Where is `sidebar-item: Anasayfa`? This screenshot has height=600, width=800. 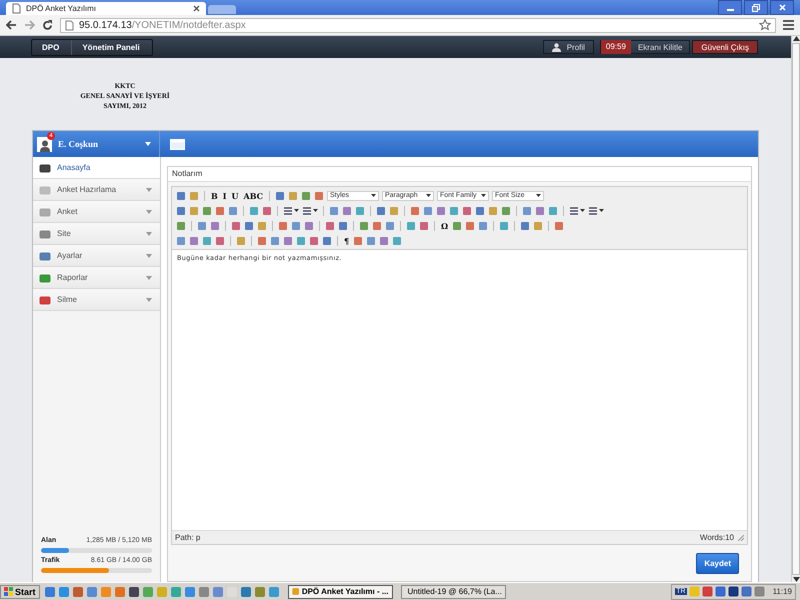
sidebar-item: Anasayfa is located at coordinates (96, 168).